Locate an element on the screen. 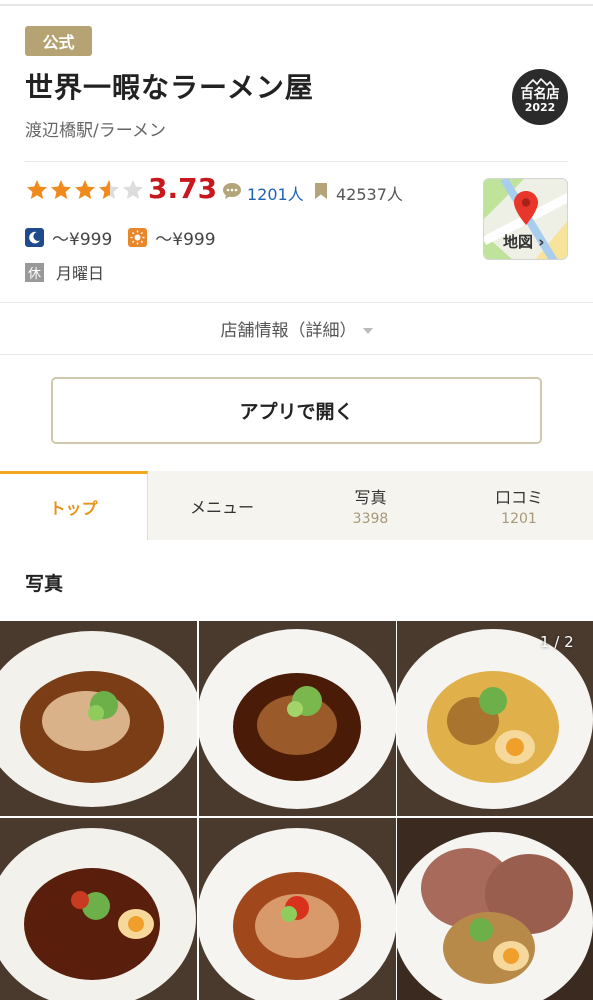  tab-menu: メニュー is located at coordinates (222, 505).